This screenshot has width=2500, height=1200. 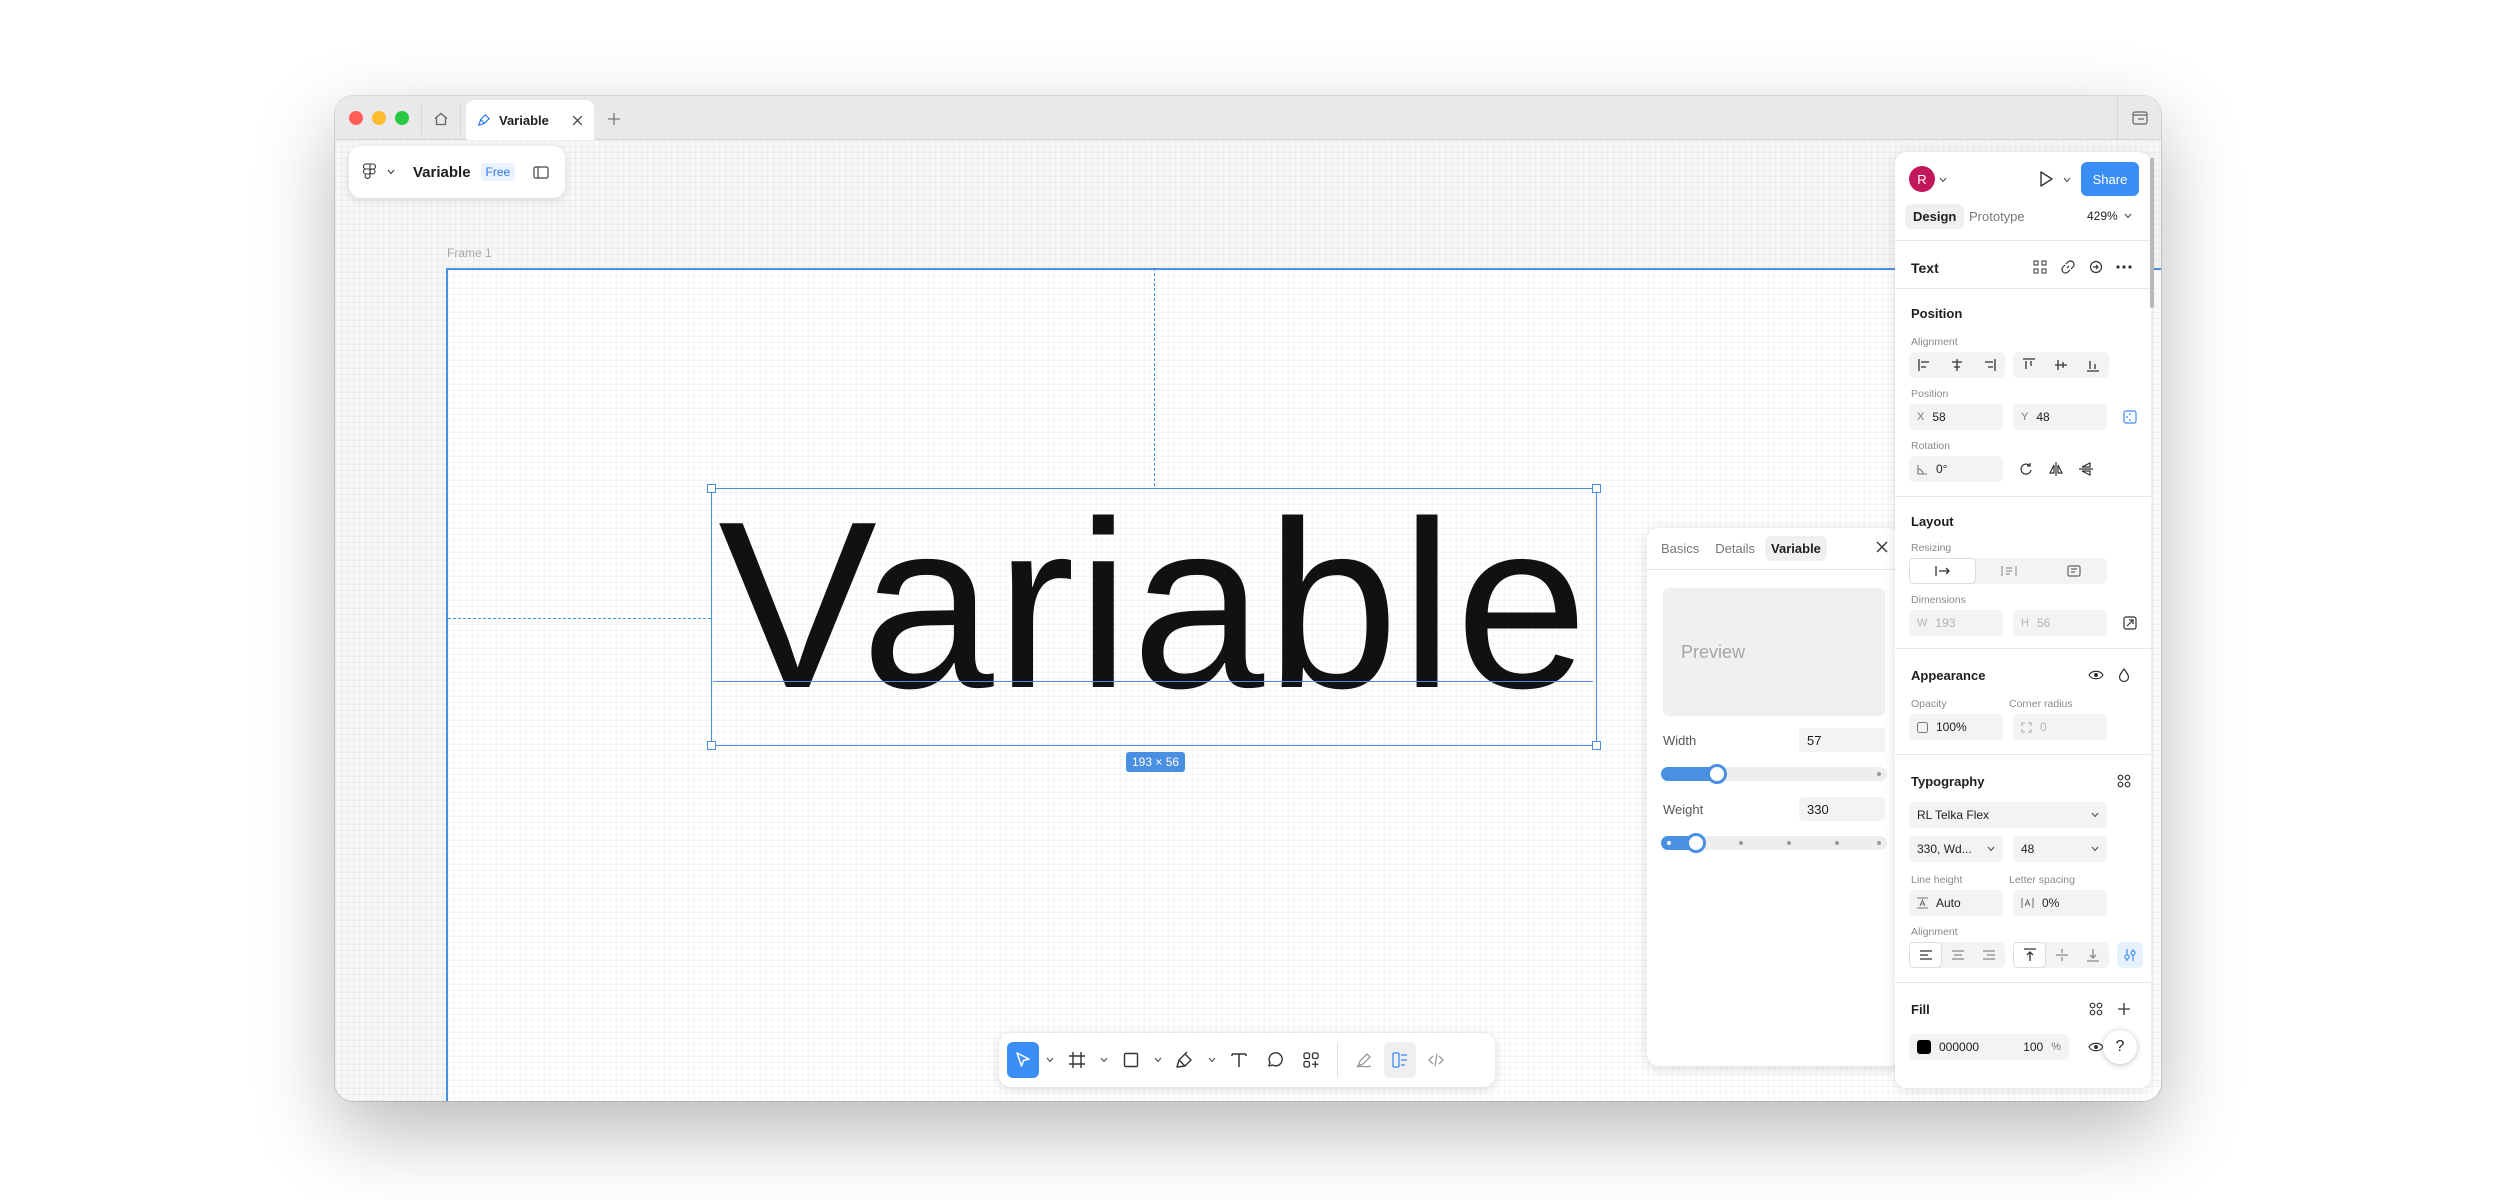 I want to click on blend-mode-button, so click(x=2124, y=675).